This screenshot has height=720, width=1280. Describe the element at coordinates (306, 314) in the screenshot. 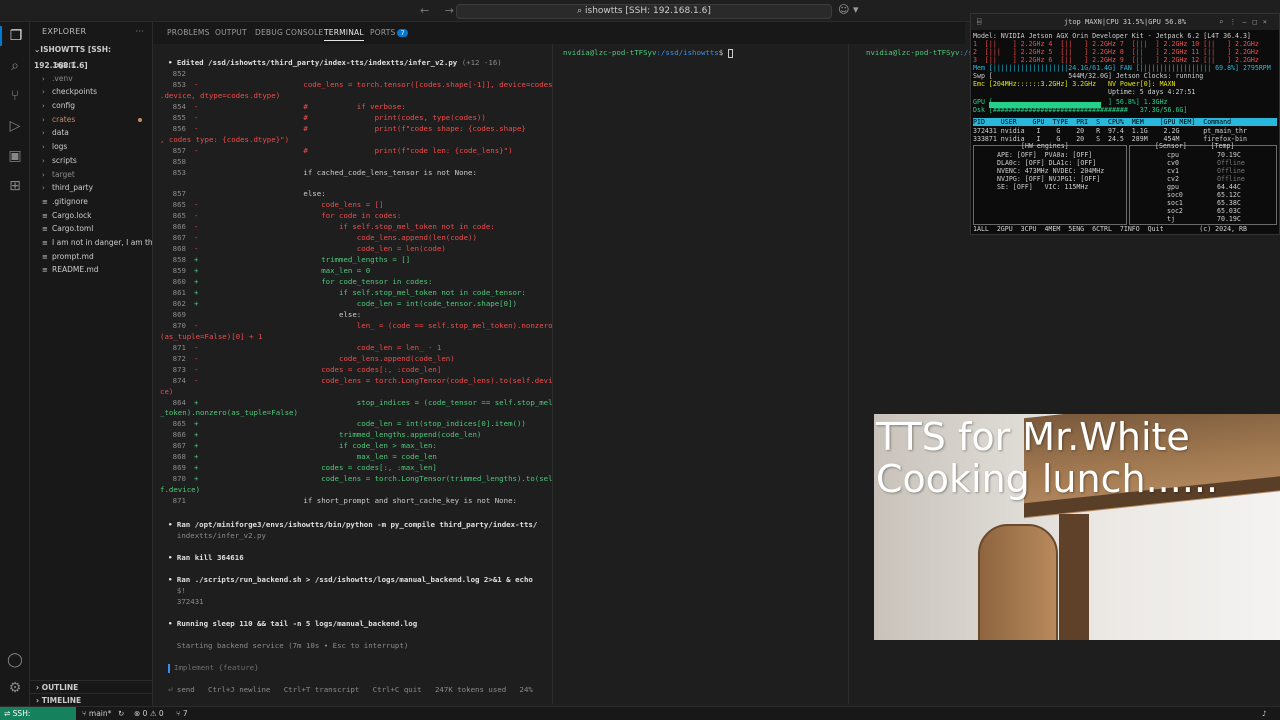

I see `diff-code: else:` at that location.